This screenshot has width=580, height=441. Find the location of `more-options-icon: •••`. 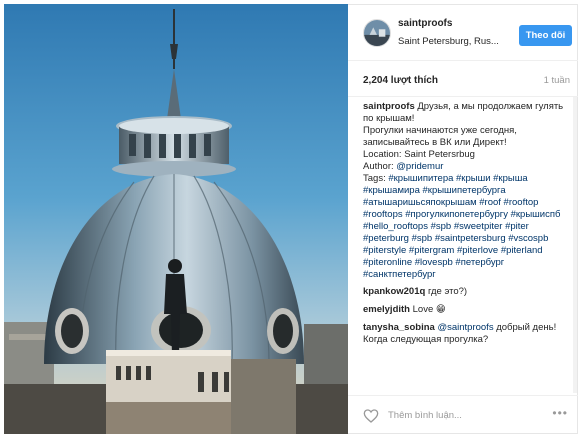

more-options-icon: ••• is located at coordinates (560, 413).